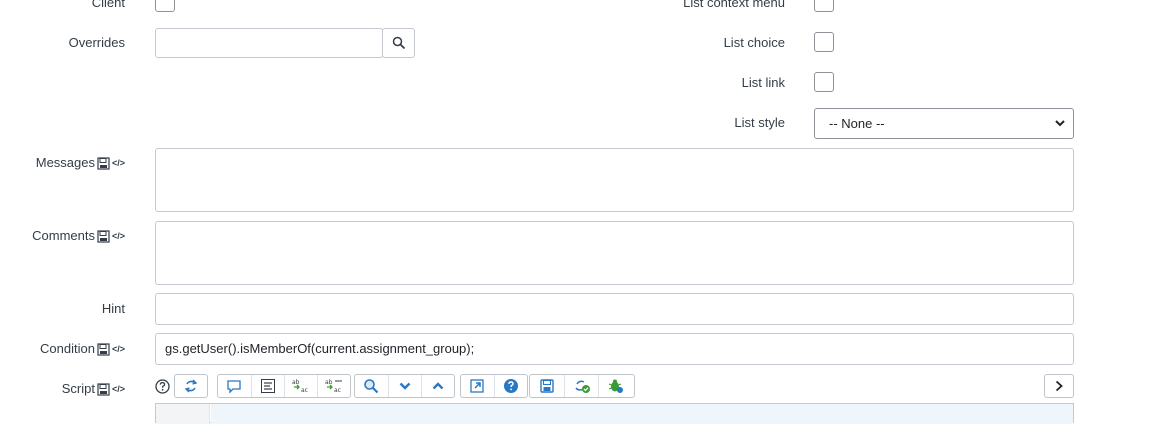  I want to click on chevron-up-icon, so click(438, 386).